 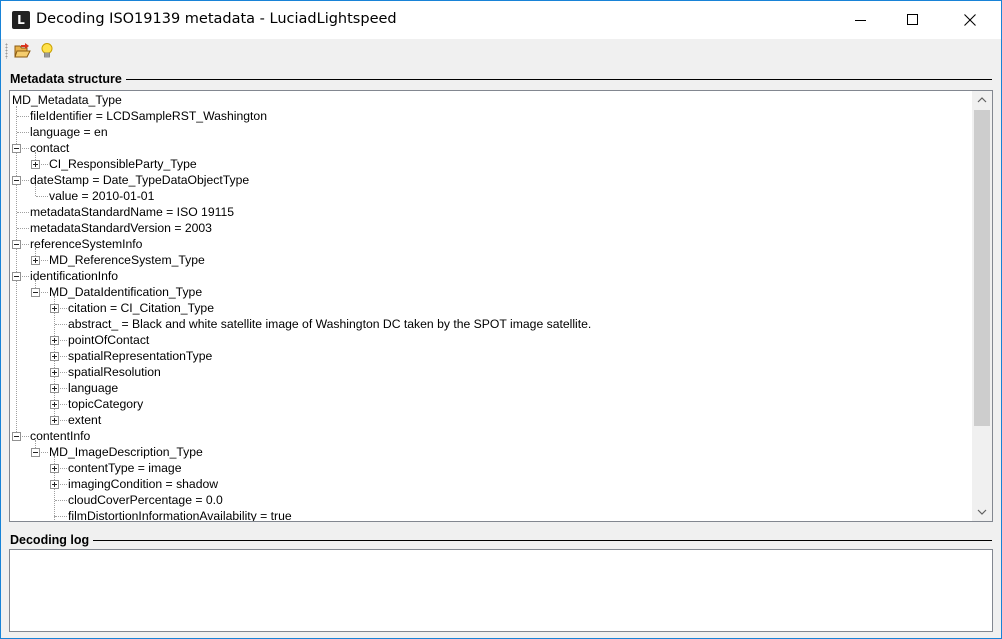 I want to click on tree-node-label: identificationInfo, so click(x=74, y=276).